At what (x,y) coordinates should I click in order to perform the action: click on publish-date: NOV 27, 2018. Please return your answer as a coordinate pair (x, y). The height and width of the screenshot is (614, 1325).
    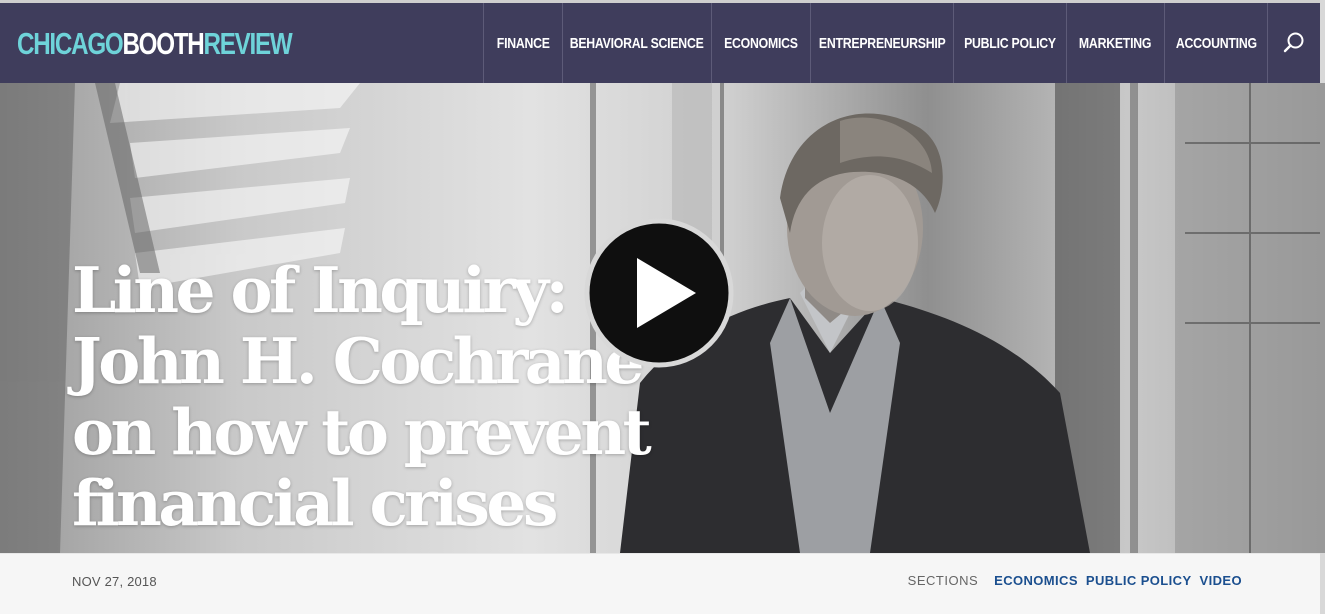
    Looking at the image, I should click on (114, 581).